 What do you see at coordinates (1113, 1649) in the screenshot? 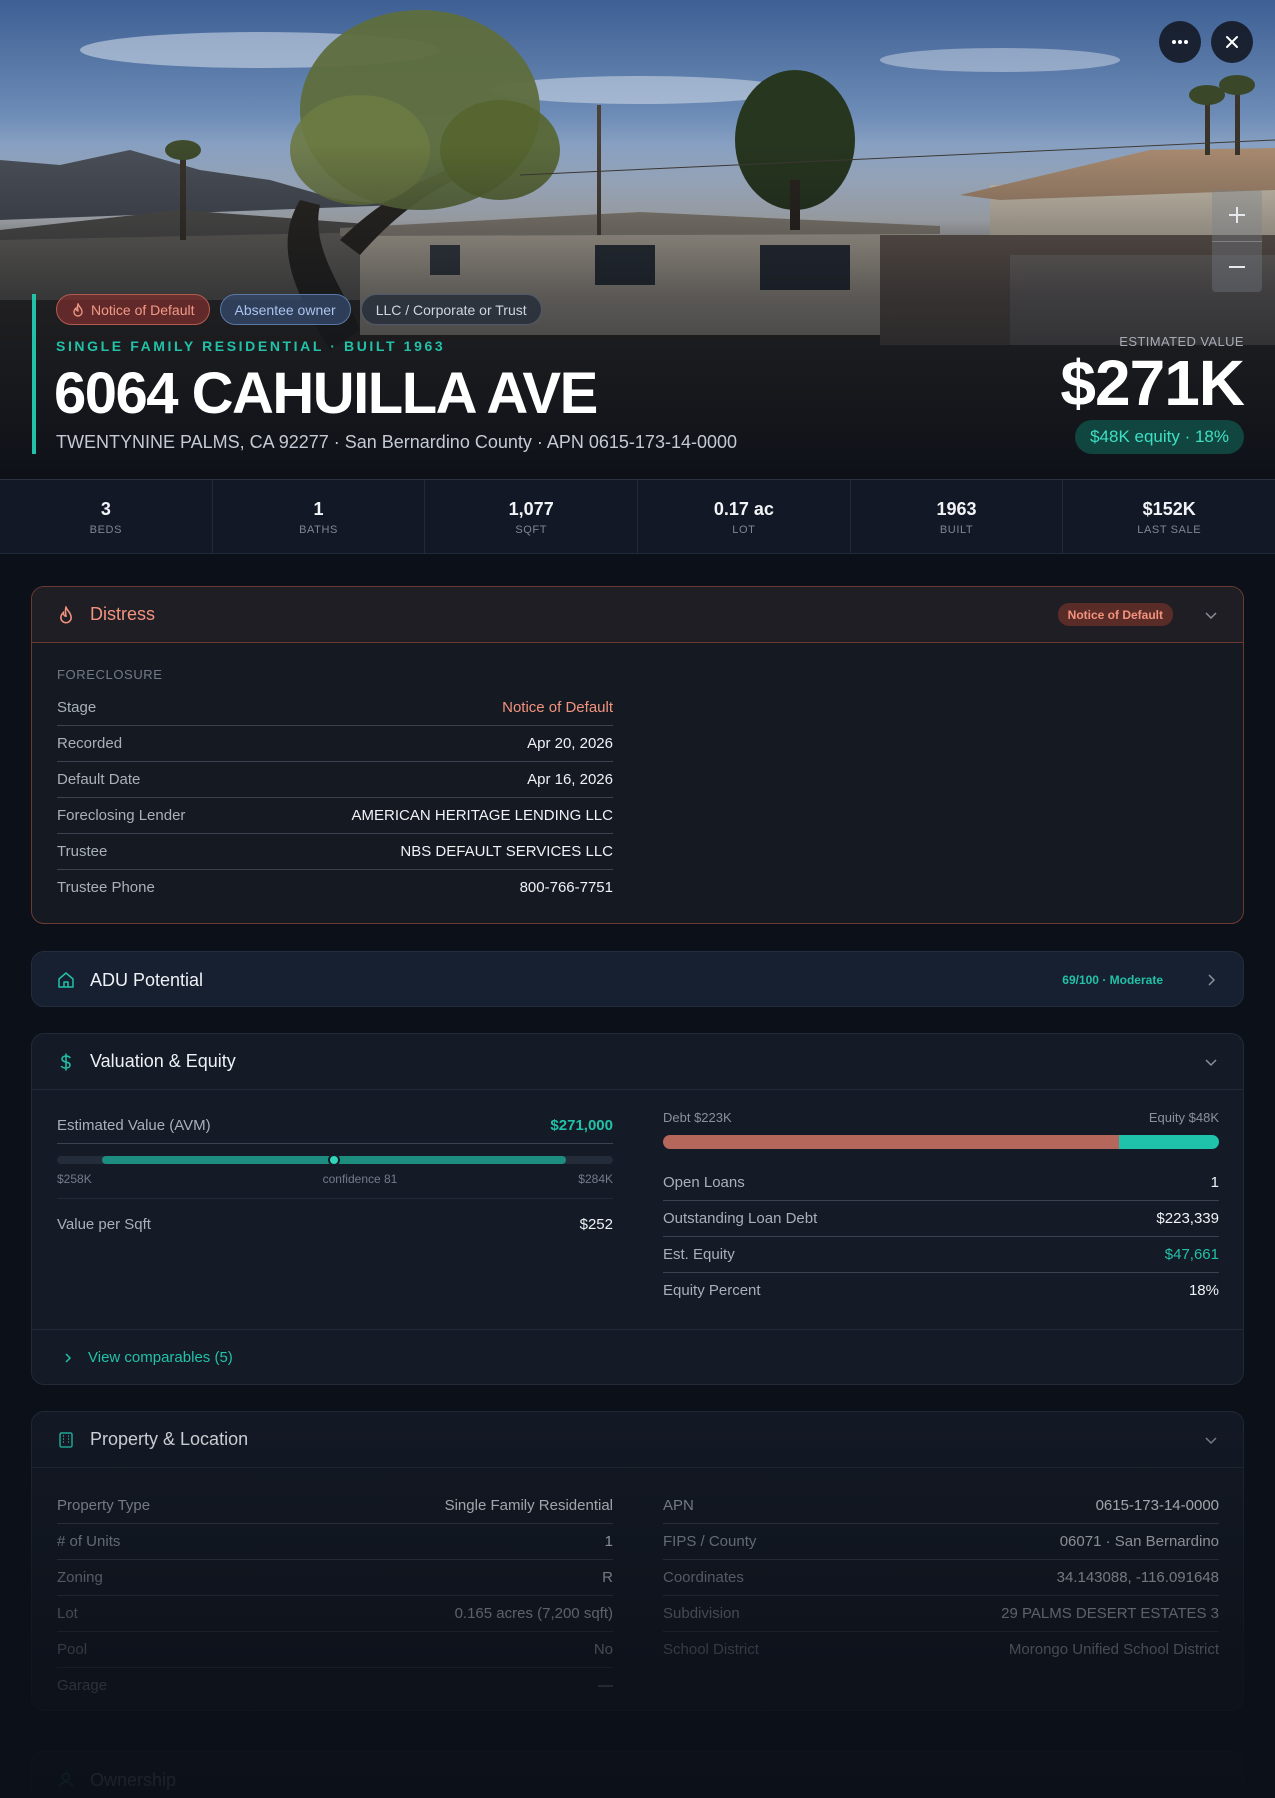
I see `detail-value: Morongo Unified School District` at bounding box center [1113, 1649].